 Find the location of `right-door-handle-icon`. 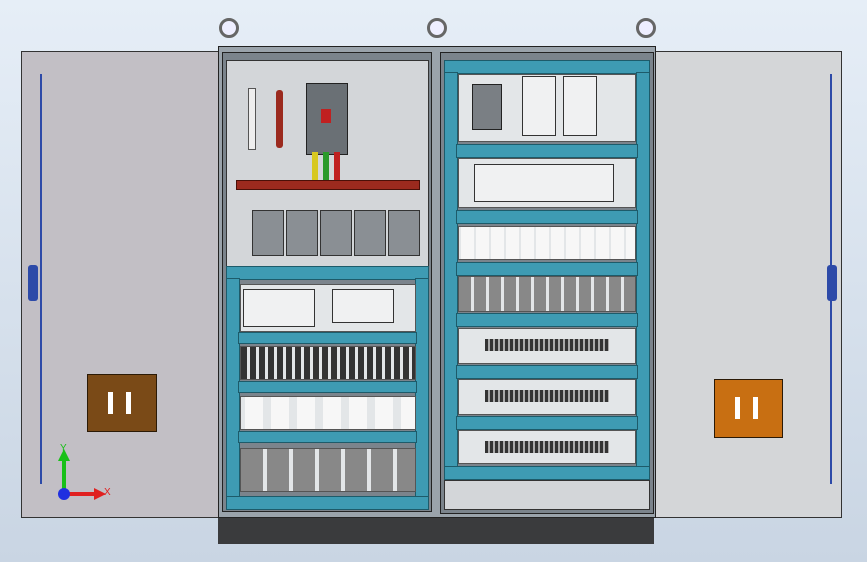

right-door-handle-icon is located at coordinates (832, 283).